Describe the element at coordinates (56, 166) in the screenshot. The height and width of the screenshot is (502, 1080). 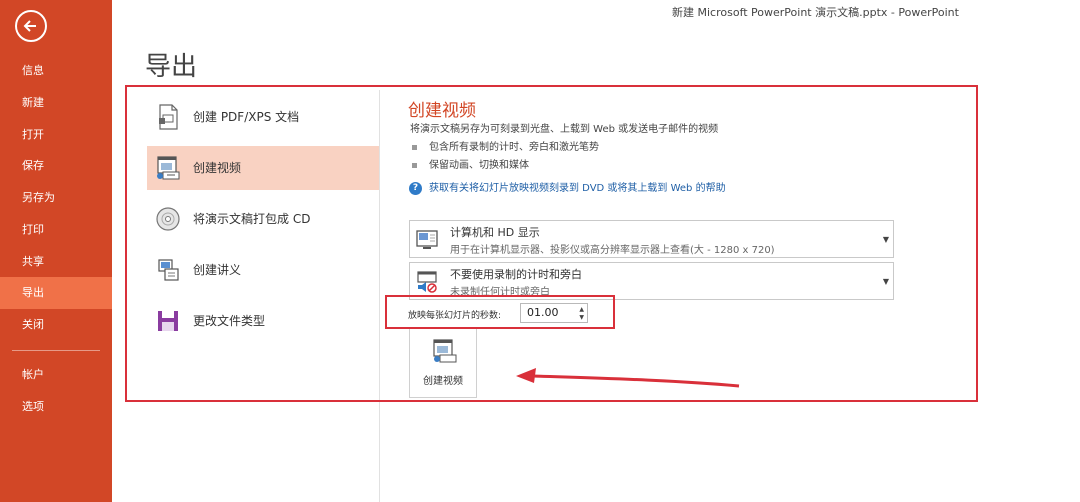
I see `nav-save: 保存` at that location.